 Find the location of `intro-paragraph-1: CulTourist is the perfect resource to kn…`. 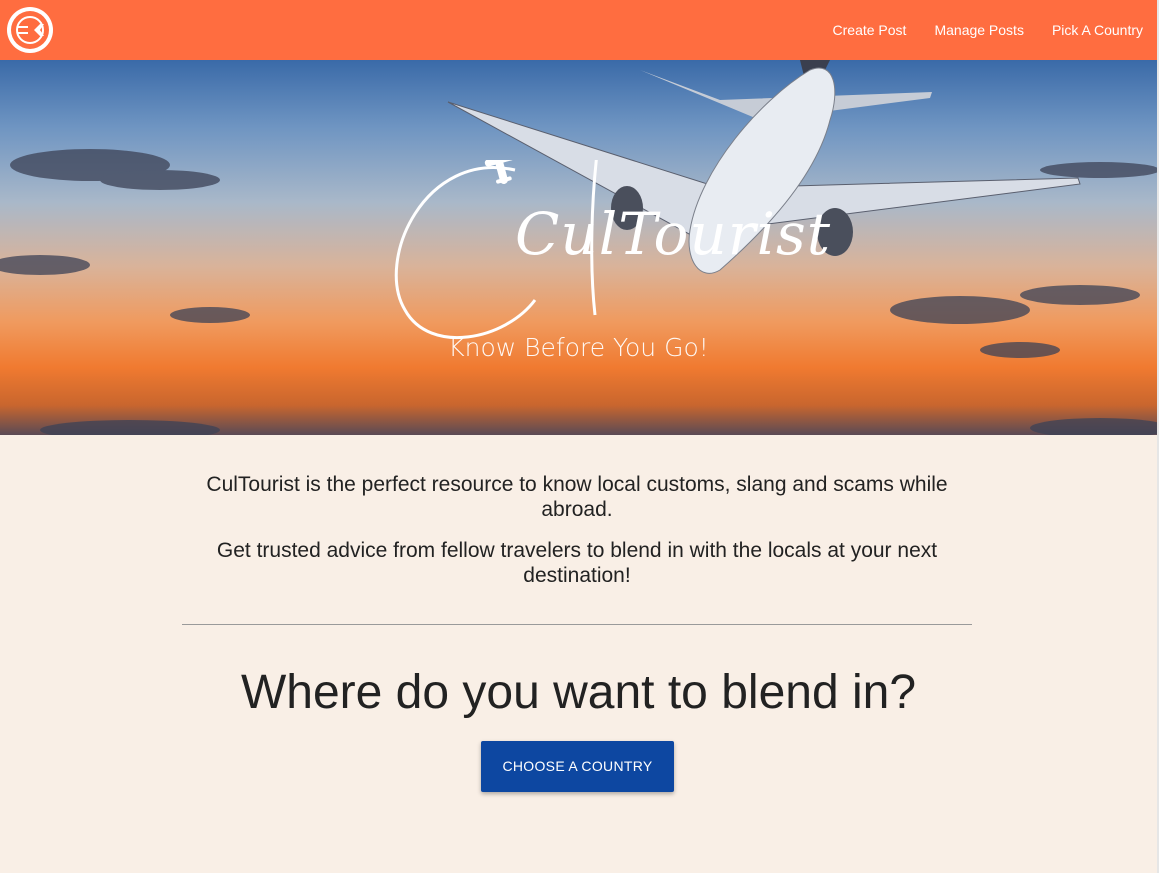

intro-paragraph-1: CulTourist is the perfect resource to kn… is located at coordinates (577, 497).